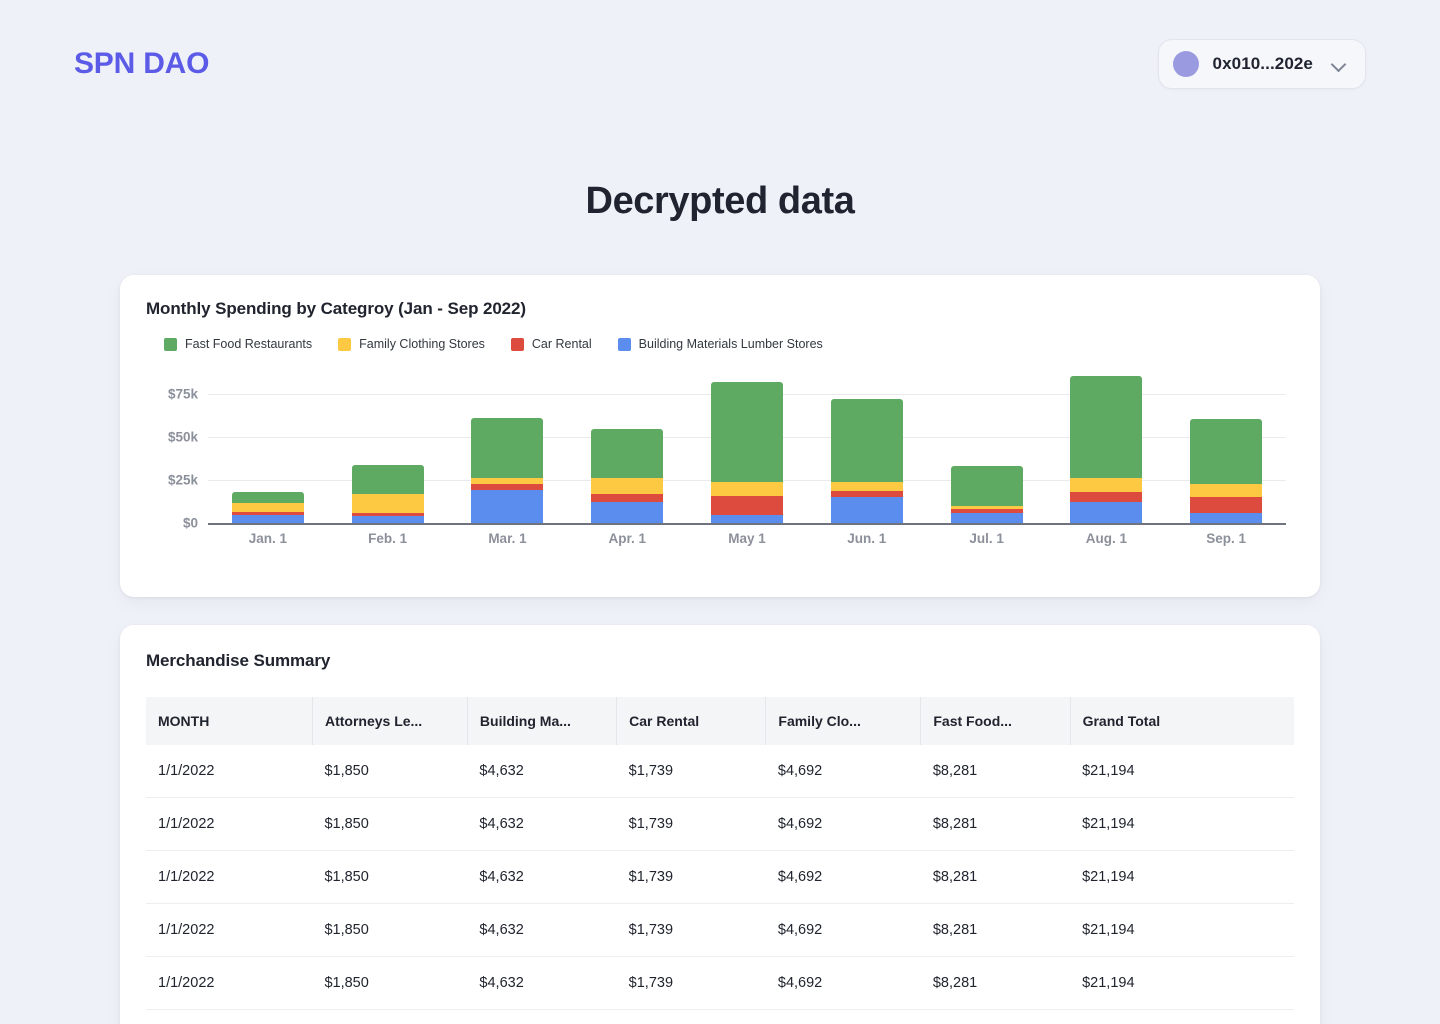 The image size is (1440, 1024). Describe the element at coordinates (1182, 721) in the screenshot. I see `table-column-header: Grand Total` at that location.